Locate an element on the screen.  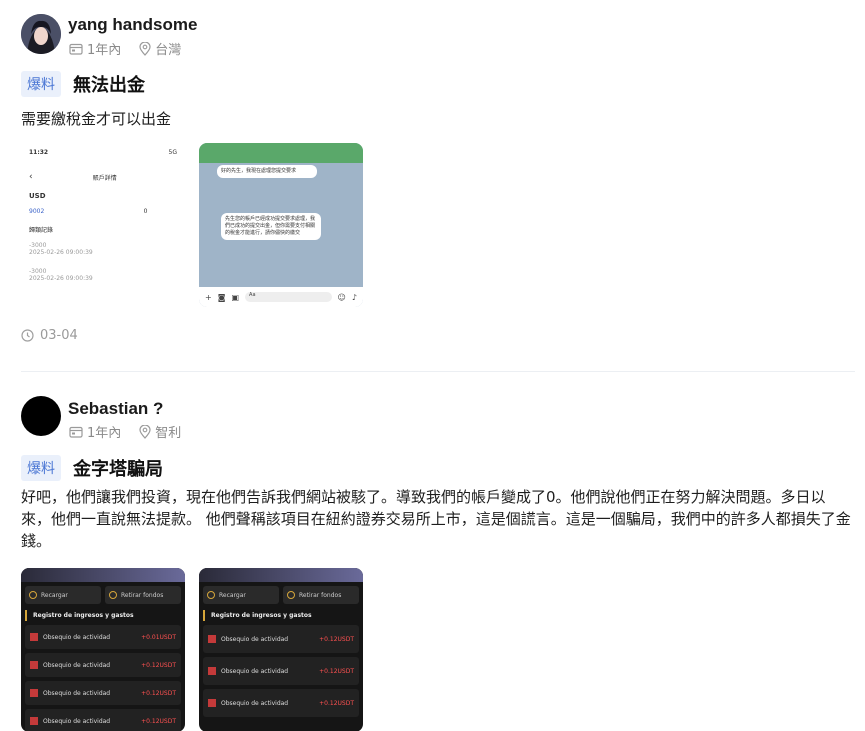
post-title-row: 爆料 無法出金 is located at coordinates (83, 84).